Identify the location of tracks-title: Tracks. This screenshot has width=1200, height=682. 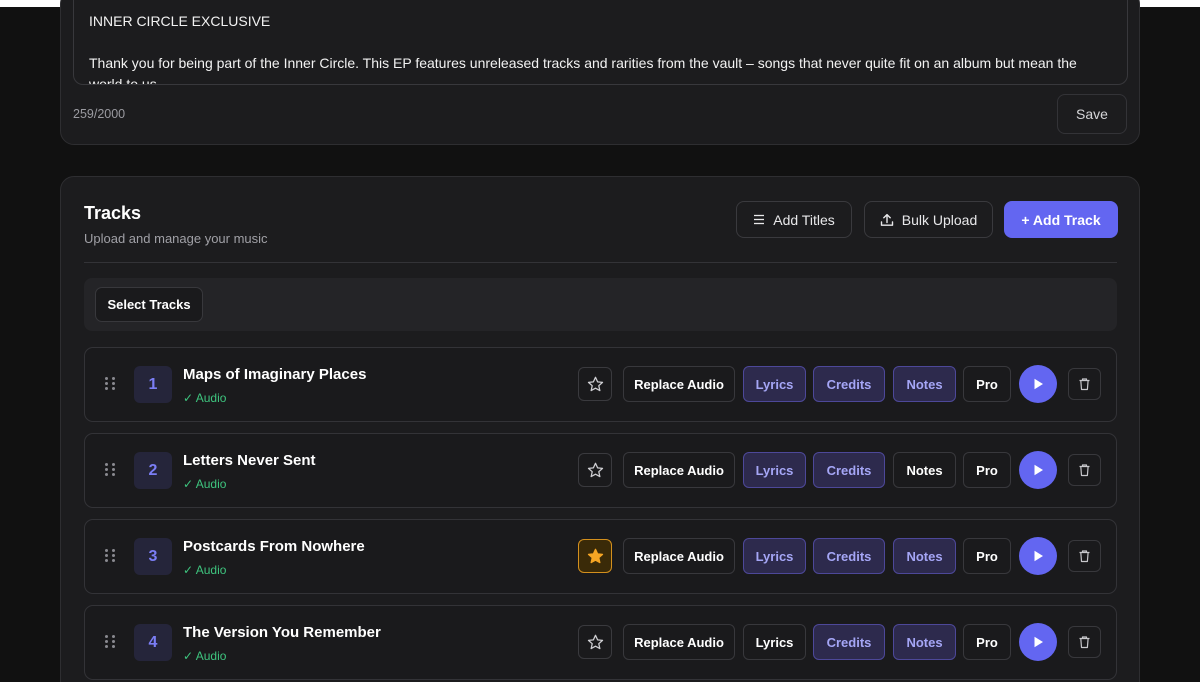
(113, 213).